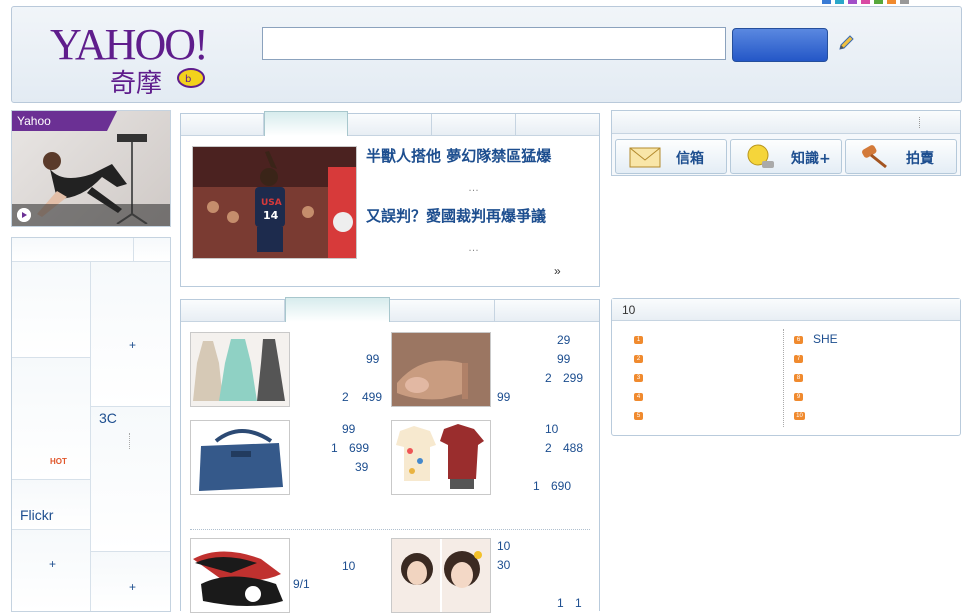  I want to click on price-text: 9/1, so click(301, 584).